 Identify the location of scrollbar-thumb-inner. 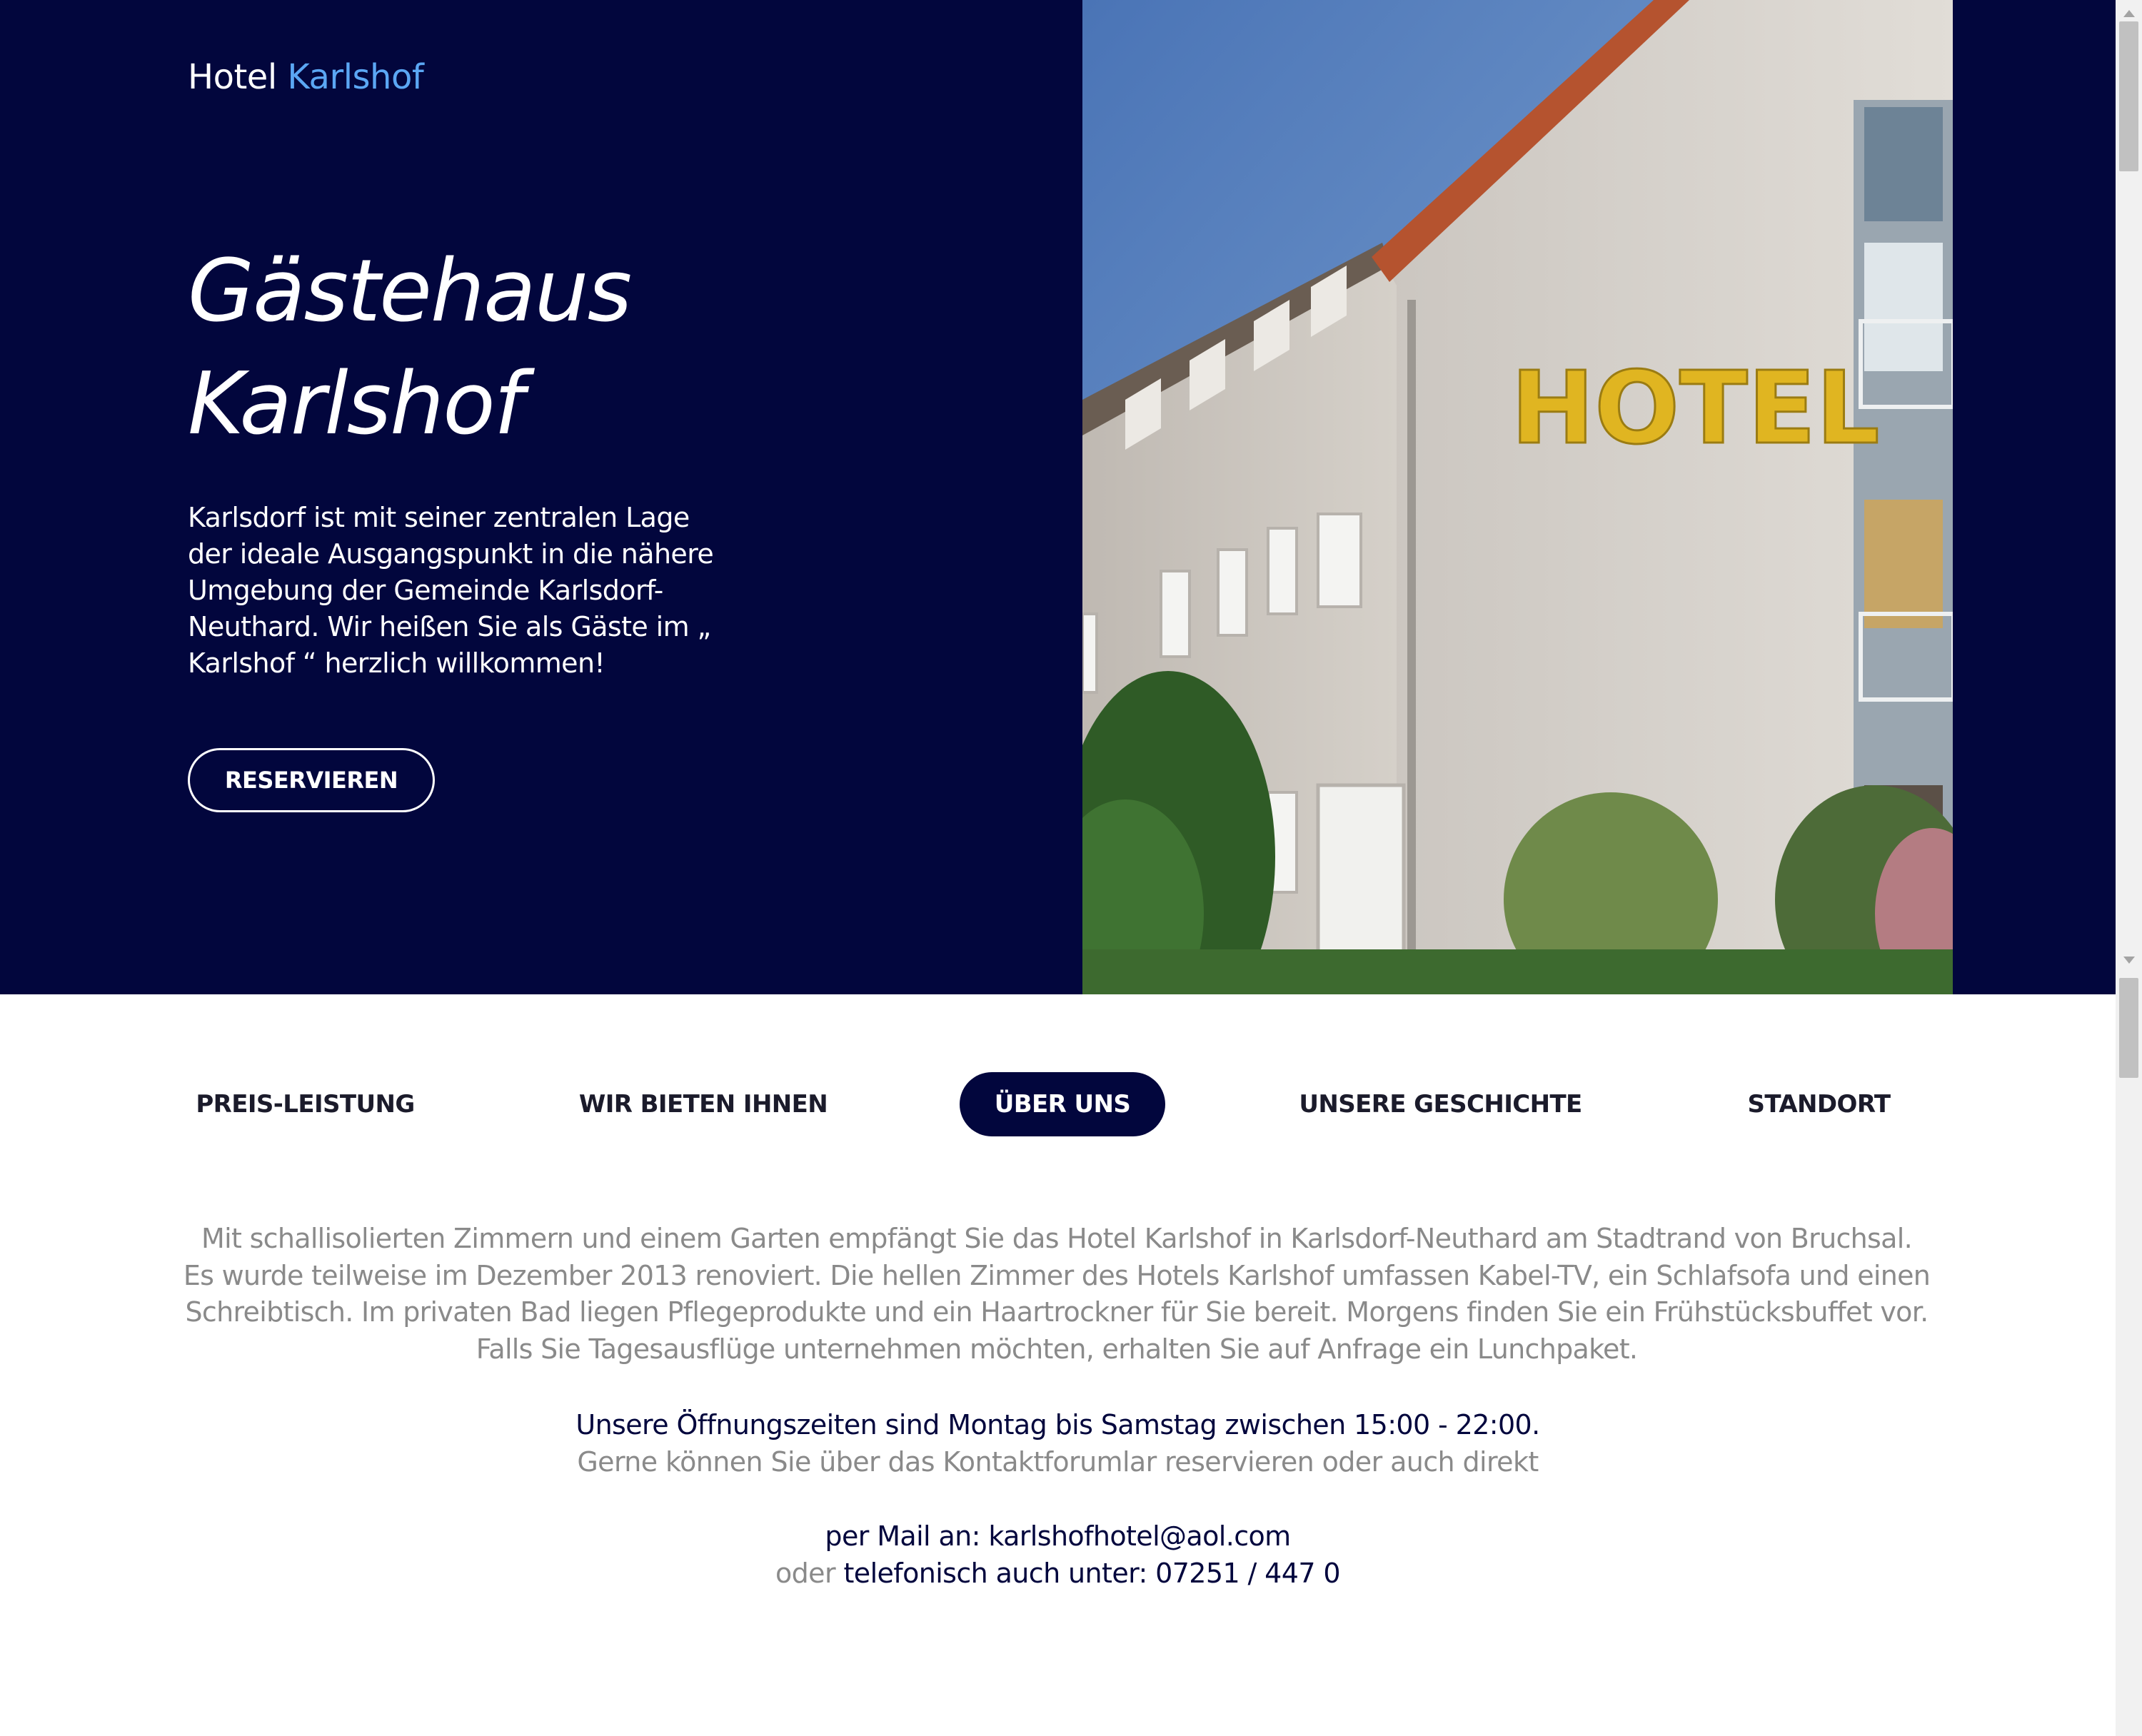
(2128, 1028).